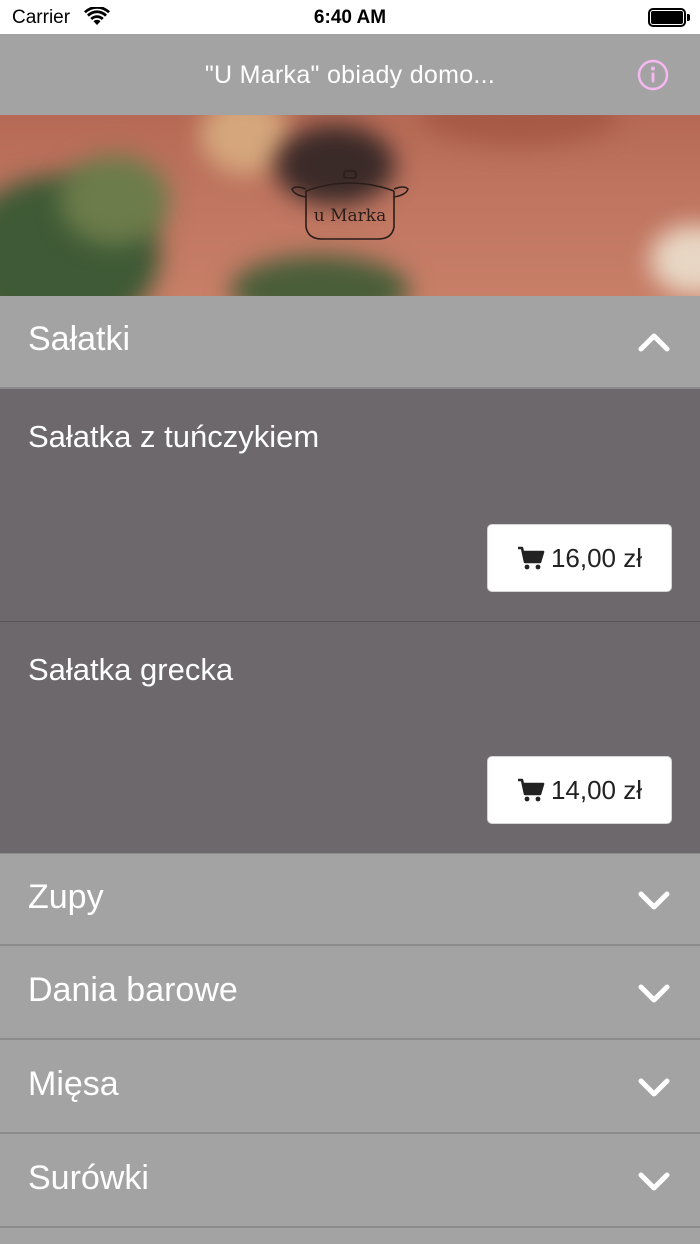  Describe the element at coordinates (653, 75) in the screenshot. I see `info-icon` at that location.